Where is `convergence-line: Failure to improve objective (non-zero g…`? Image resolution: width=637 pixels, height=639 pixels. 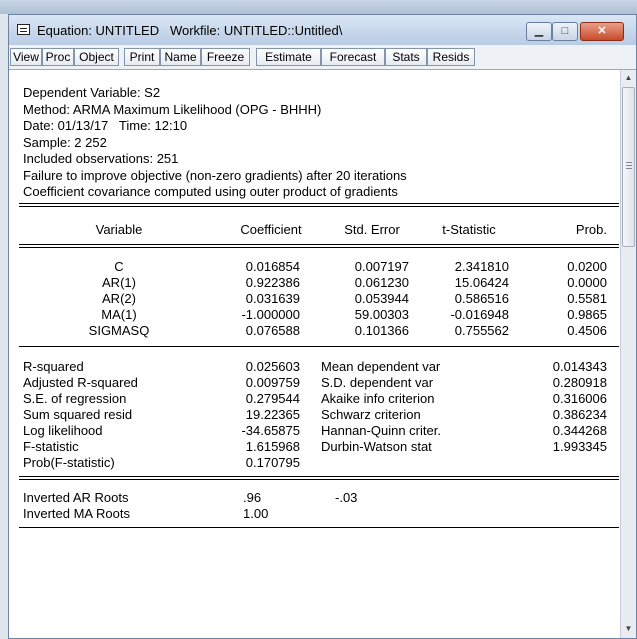 convergence-line: Failure to improve objective (non-zero g… is located at coordinates (215, 175).